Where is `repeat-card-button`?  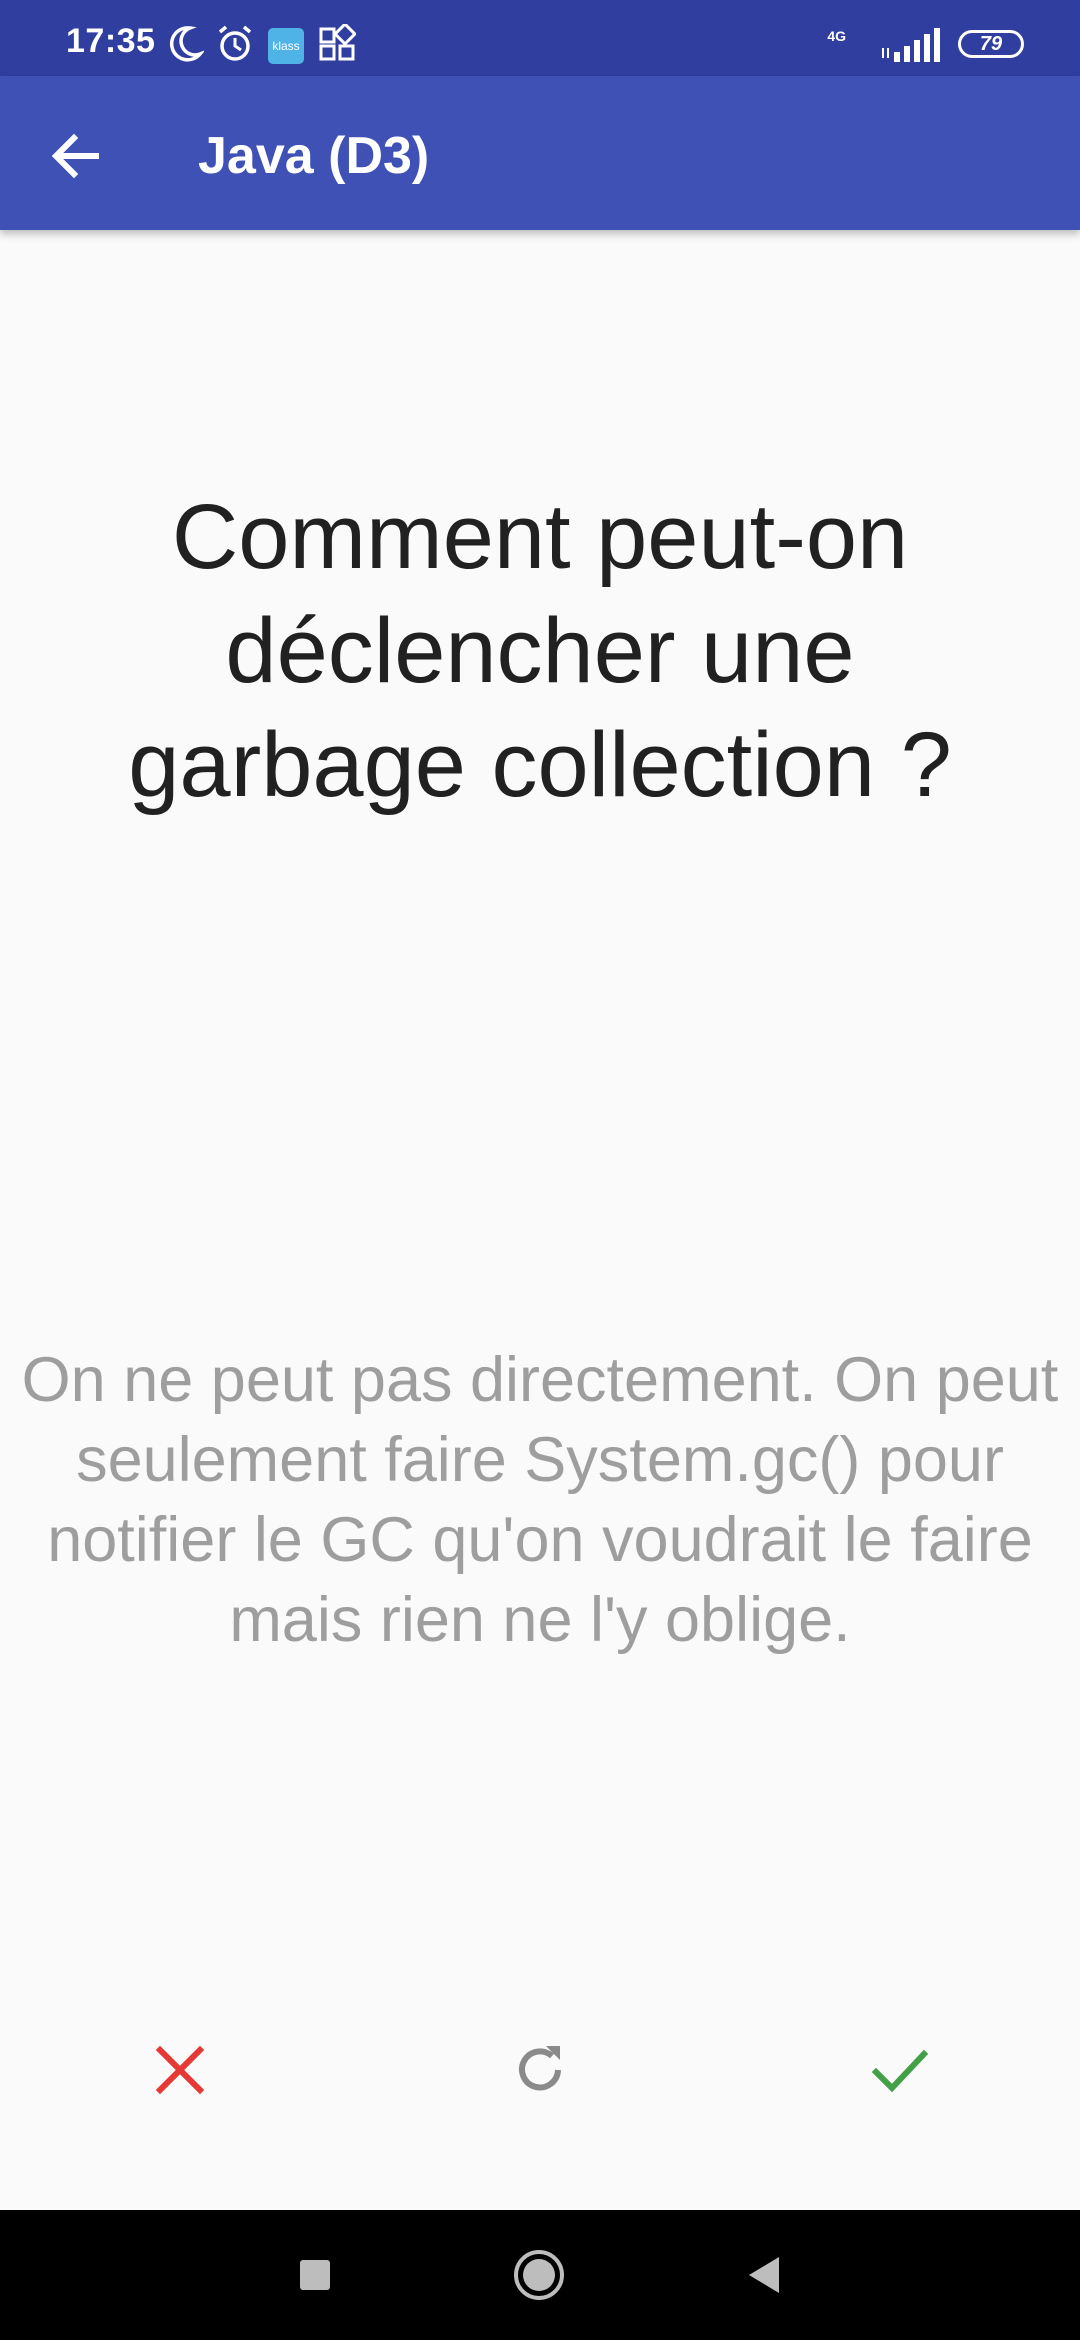 repeat-card-button is located at coordinates (540, 2070).